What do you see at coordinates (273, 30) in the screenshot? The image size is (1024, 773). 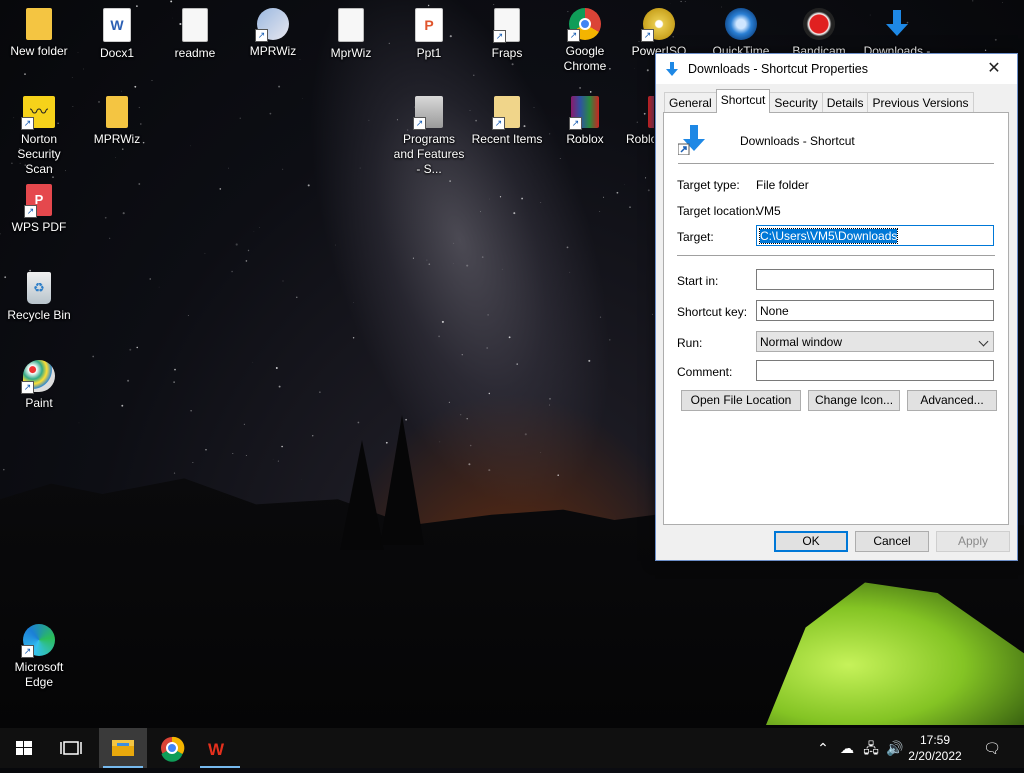 I see `desktop-icon-mprwiz-setup: ↗ MPRWiz` at bounding box center [273, 30].